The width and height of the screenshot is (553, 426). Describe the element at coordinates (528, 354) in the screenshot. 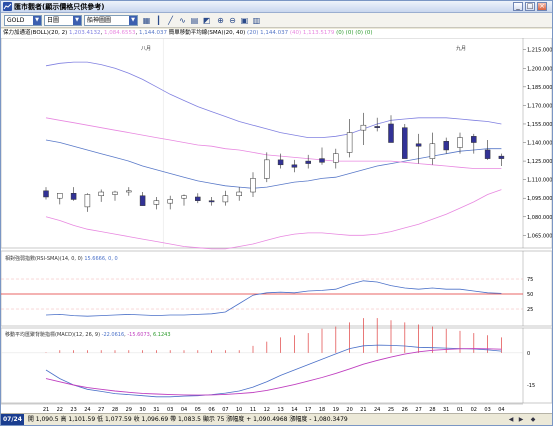

I see `macd-tick-label: 0` at that location.